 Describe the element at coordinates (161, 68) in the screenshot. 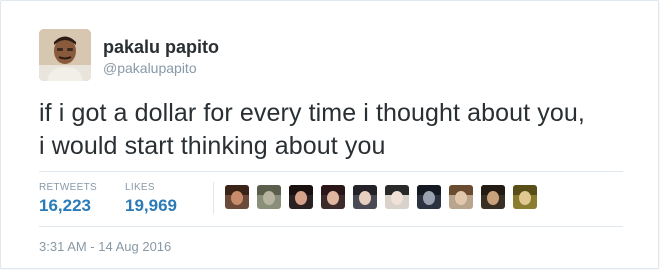

I see `user-handle: @pakalupapito` at that location.